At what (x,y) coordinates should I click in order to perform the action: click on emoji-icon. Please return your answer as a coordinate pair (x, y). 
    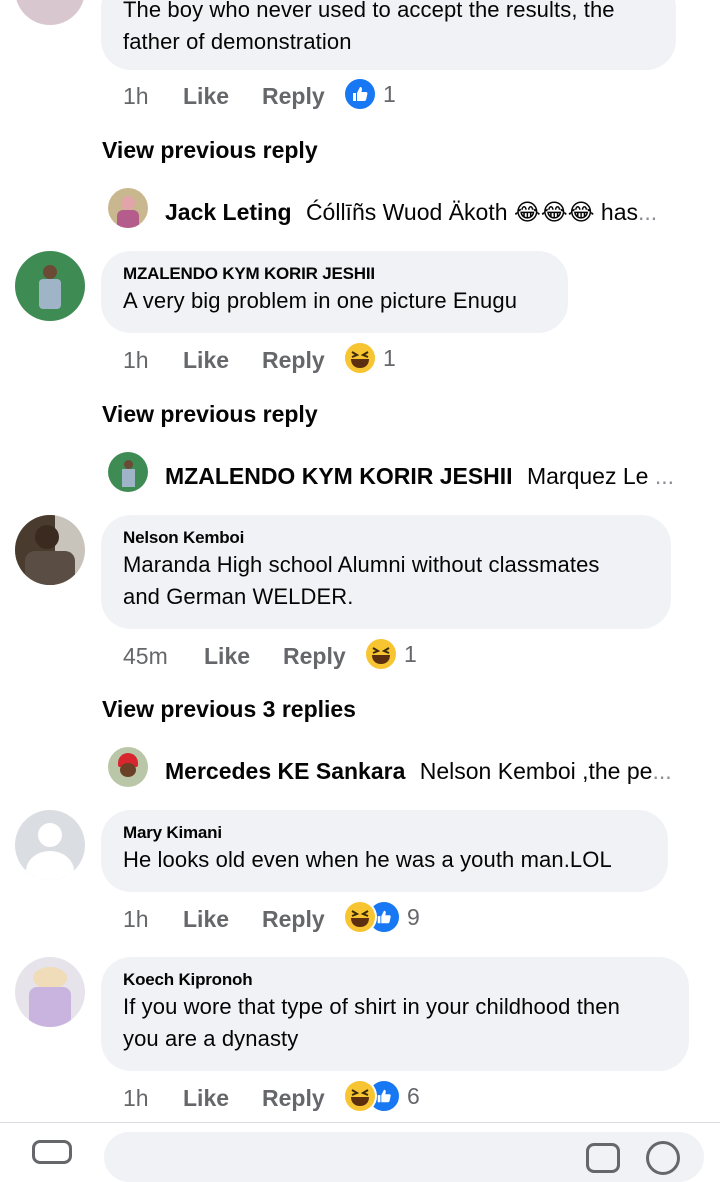
    Looking at the image, I should click on (663, 1158).